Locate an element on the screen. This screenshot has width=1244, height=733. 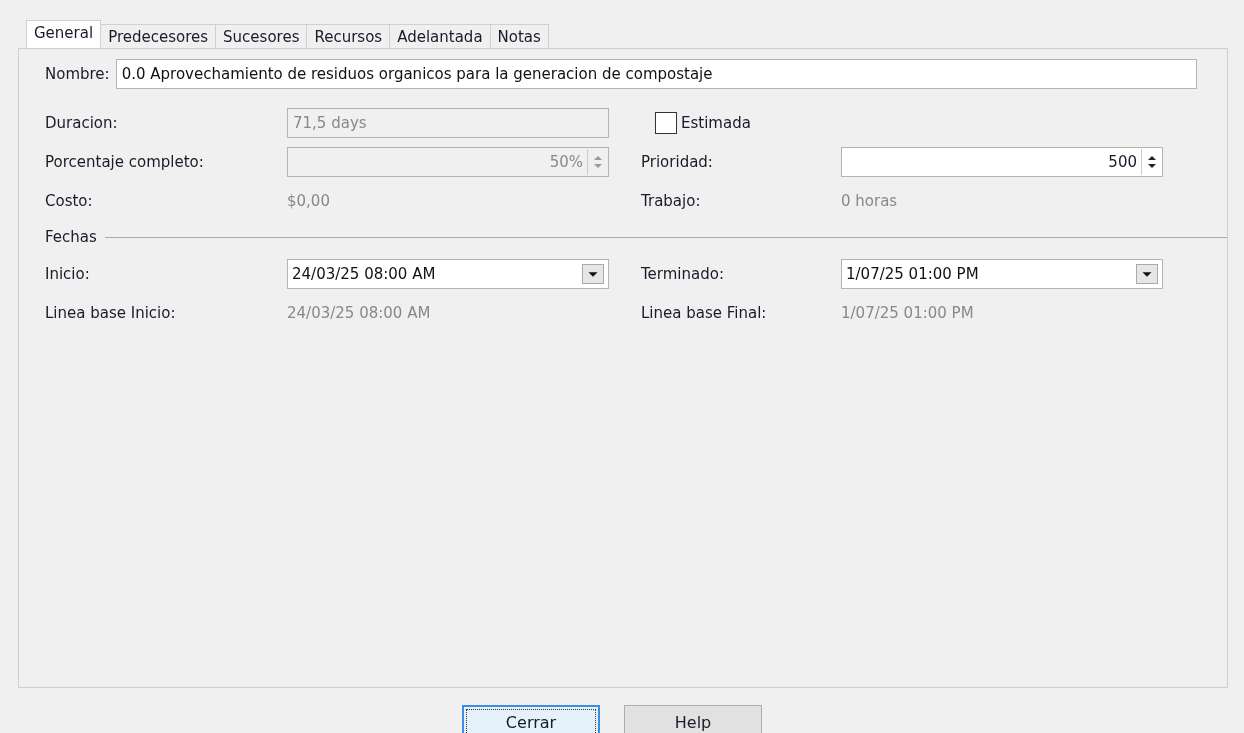
field-label: Nombre: is located at coordinates (77, 74).